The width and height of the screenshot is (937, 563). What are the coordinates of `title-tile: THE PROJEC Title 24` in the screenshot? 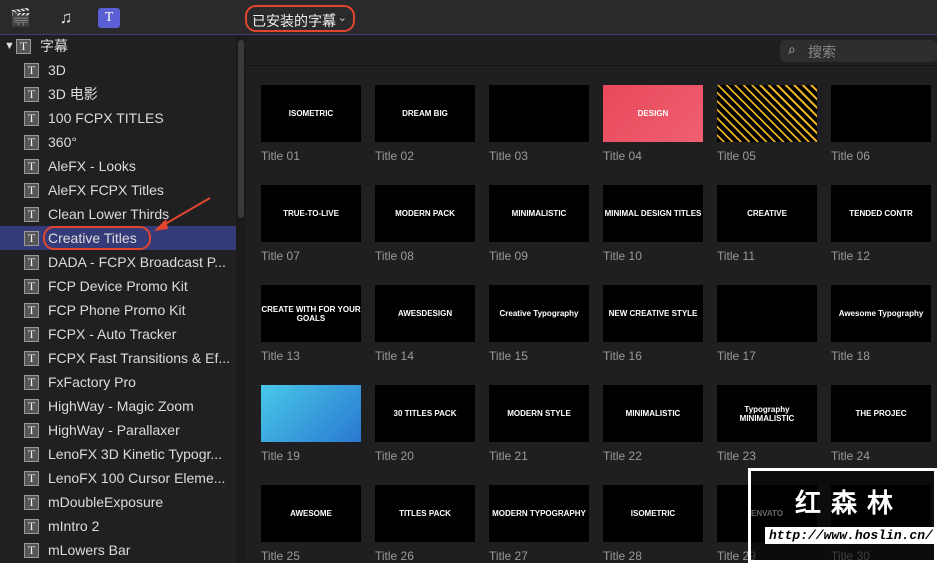 It's located at (881, 424).